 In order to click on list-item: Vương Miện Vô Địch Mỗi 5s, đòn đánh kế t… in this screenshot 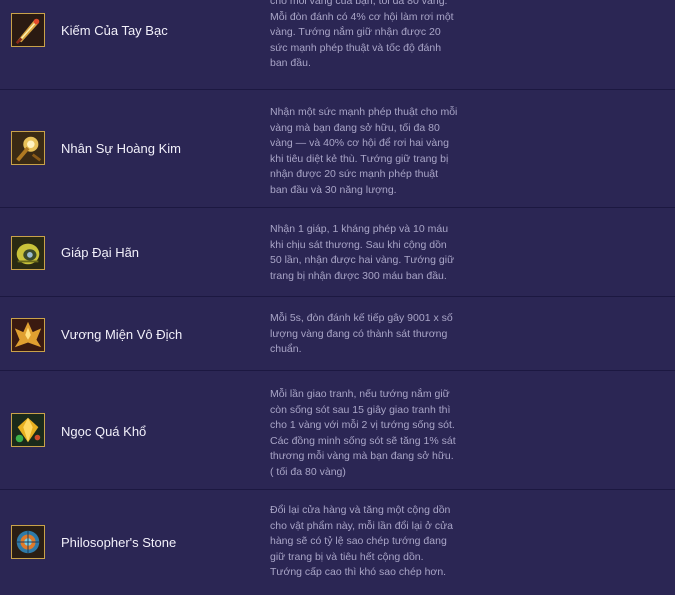, I will do `click(337, 334)`.